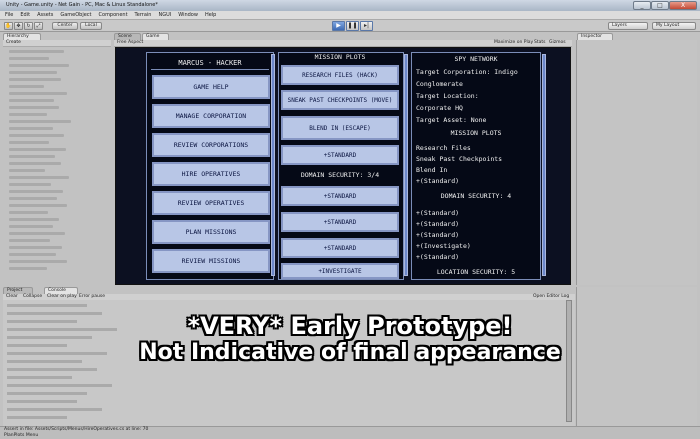  What do you see at coordinates (438, 235) in the screenshot?
I see `spy-domain-3: +(Standard)` at bounding box center [438, 235].